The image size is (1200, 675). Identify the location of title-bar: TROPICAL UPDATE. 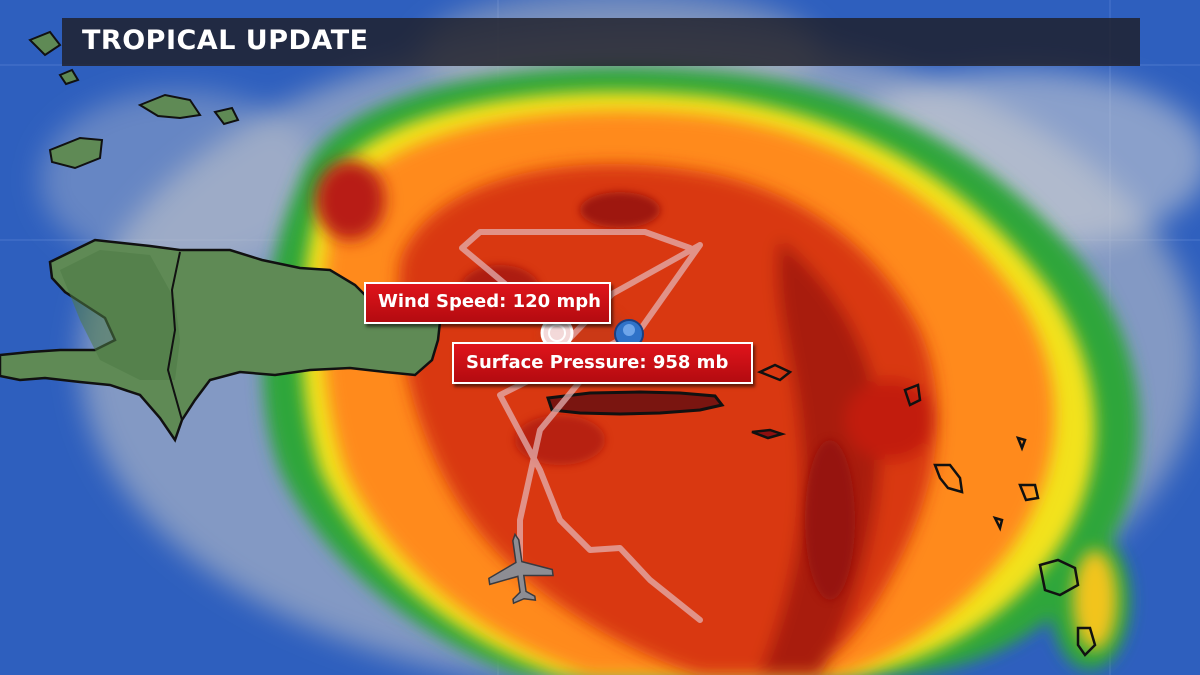
(601, 42).